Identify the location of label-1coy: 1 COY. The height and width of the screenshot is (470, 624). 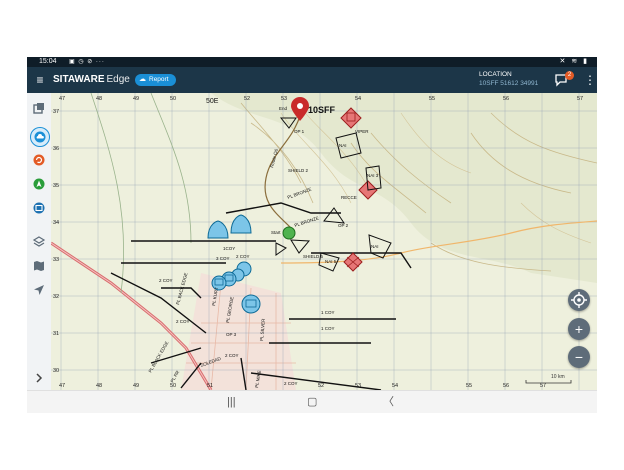
(328, 312).